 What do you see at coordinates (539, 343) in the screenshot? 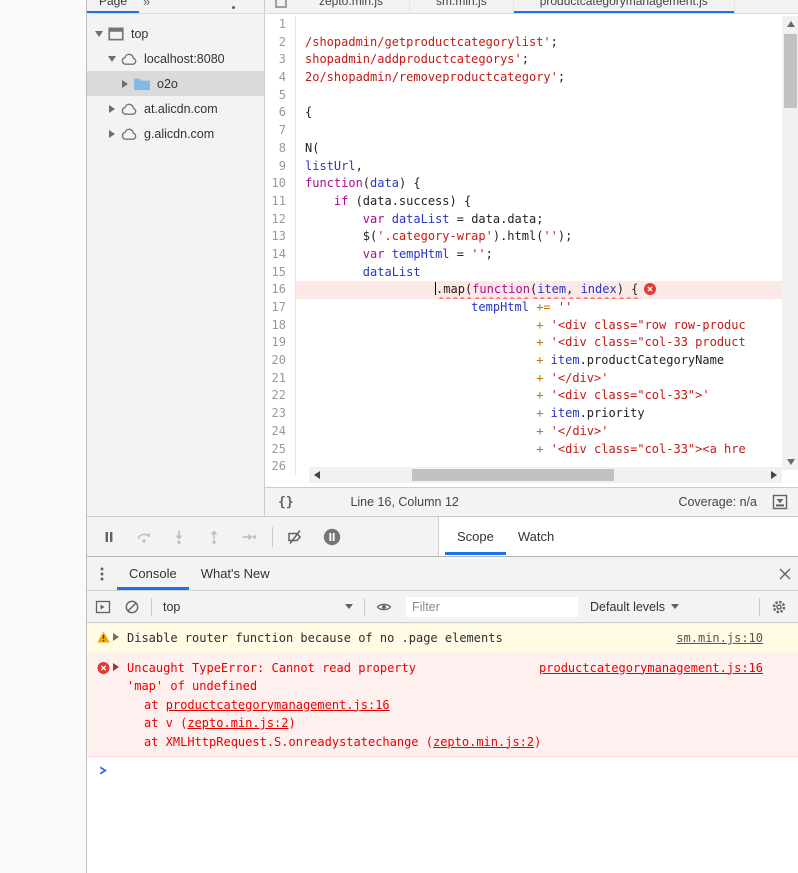
I see `code-text: + '<div class="col-33 product` at bounding box center [539, 343].